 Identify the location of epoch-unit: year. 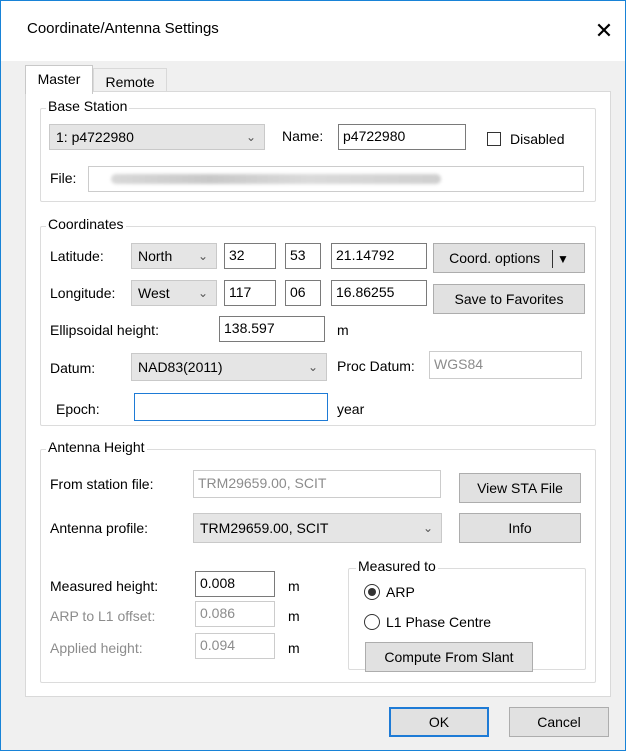
(351, 409).